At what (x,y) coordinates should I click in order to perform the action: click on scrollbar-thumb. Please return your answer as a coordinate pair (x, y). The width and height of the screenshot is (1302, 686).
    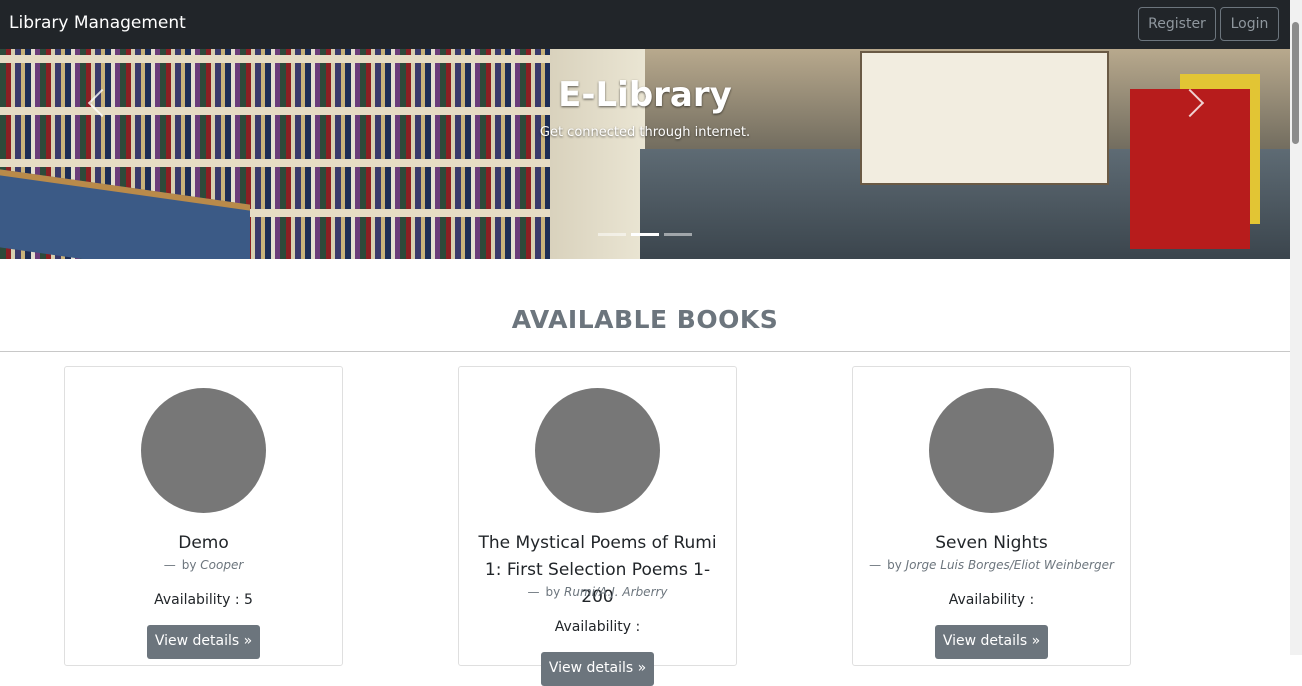
    Looking at the image, I should click on (1295, 83).